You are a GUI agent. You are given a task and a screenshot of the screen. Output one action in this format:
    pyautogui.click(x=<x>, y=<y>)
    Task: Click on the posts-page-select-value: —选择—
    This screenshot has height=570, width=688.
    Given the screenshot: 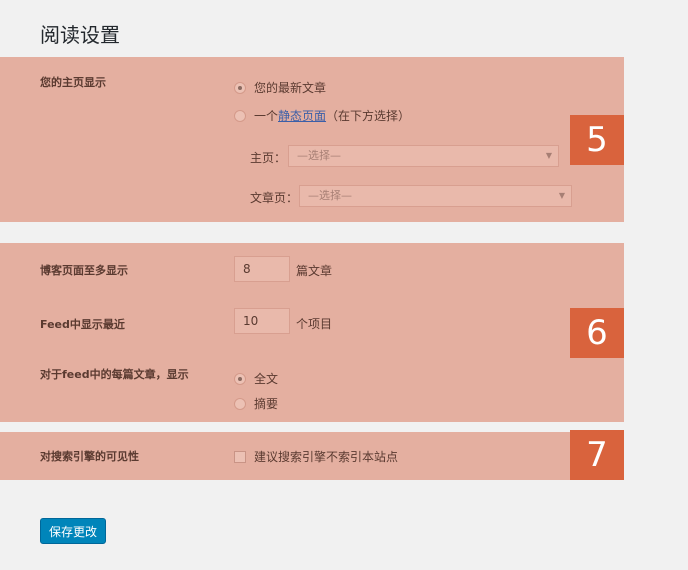 What is the action you would take?
    pyautogui.click(x=330, y=195)
    